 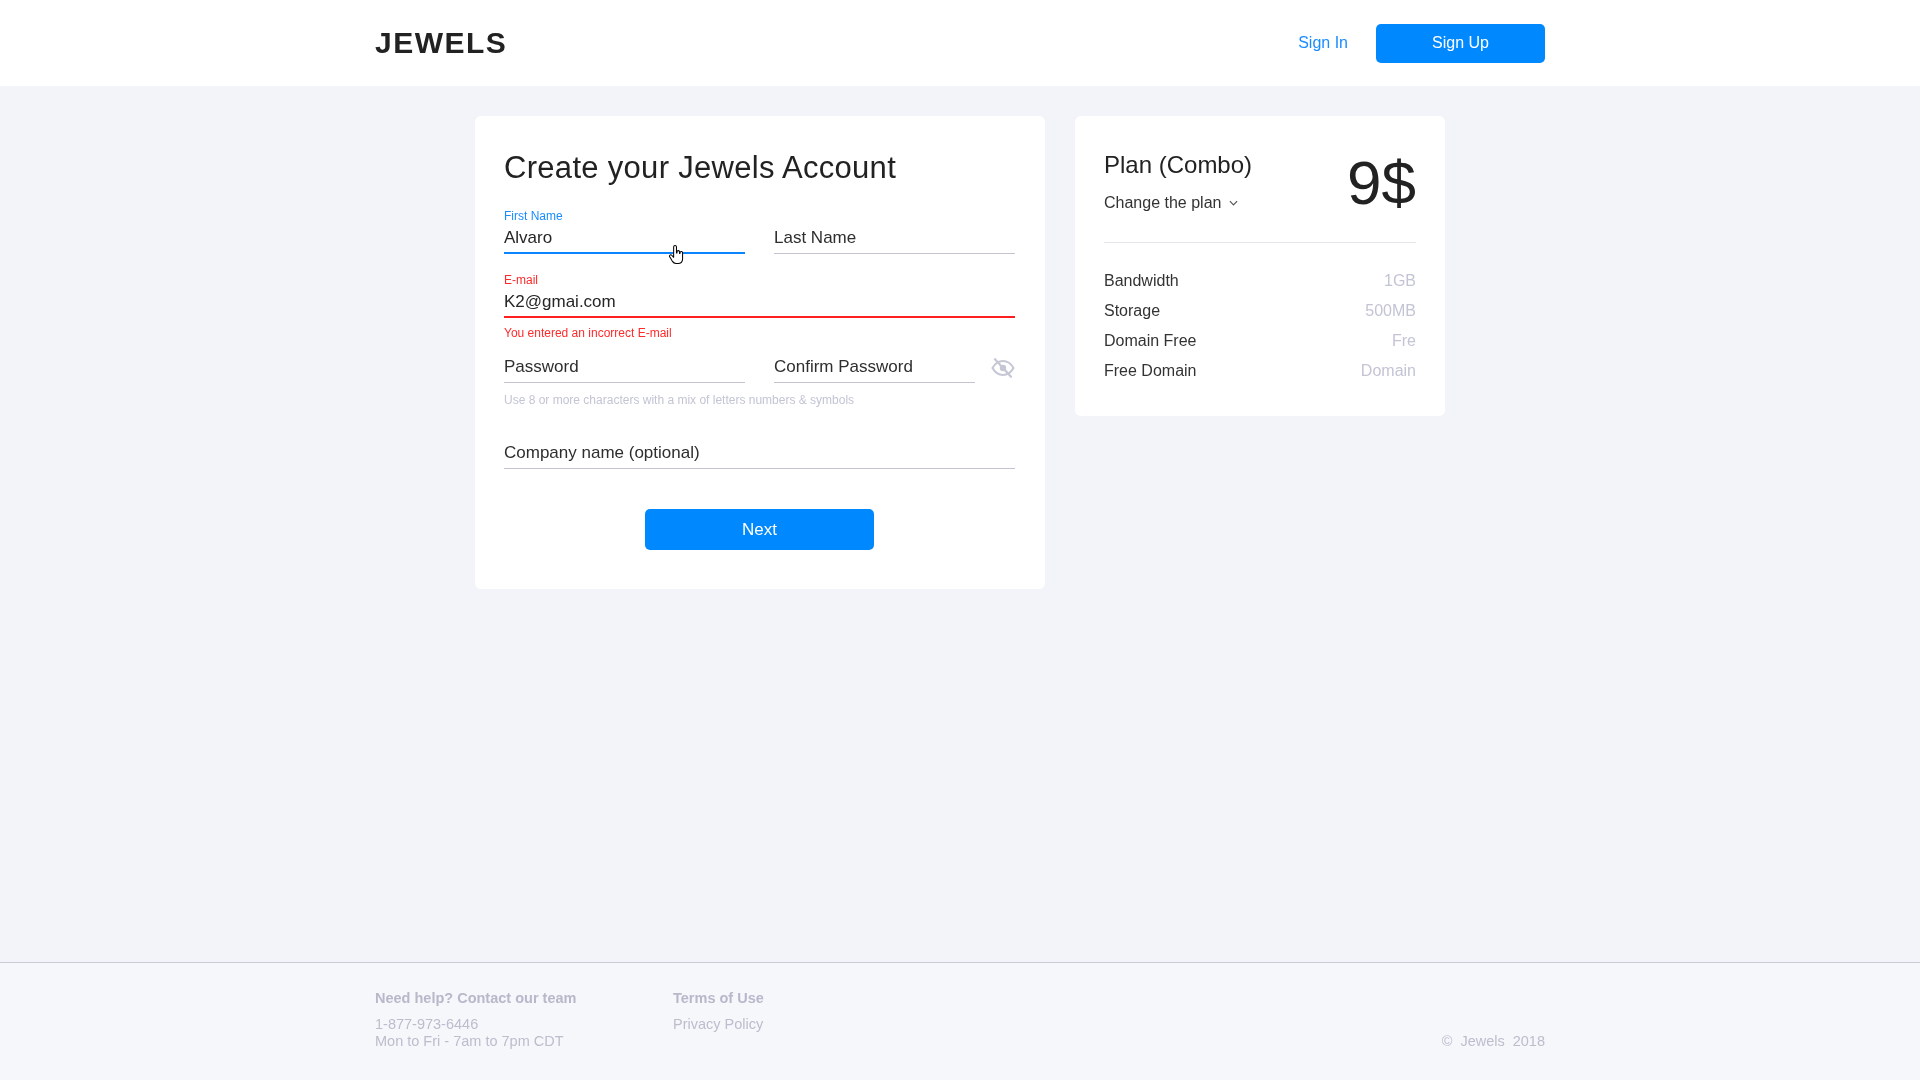 I want to click on header-link: Sign In, so click(x=1323, y=43).